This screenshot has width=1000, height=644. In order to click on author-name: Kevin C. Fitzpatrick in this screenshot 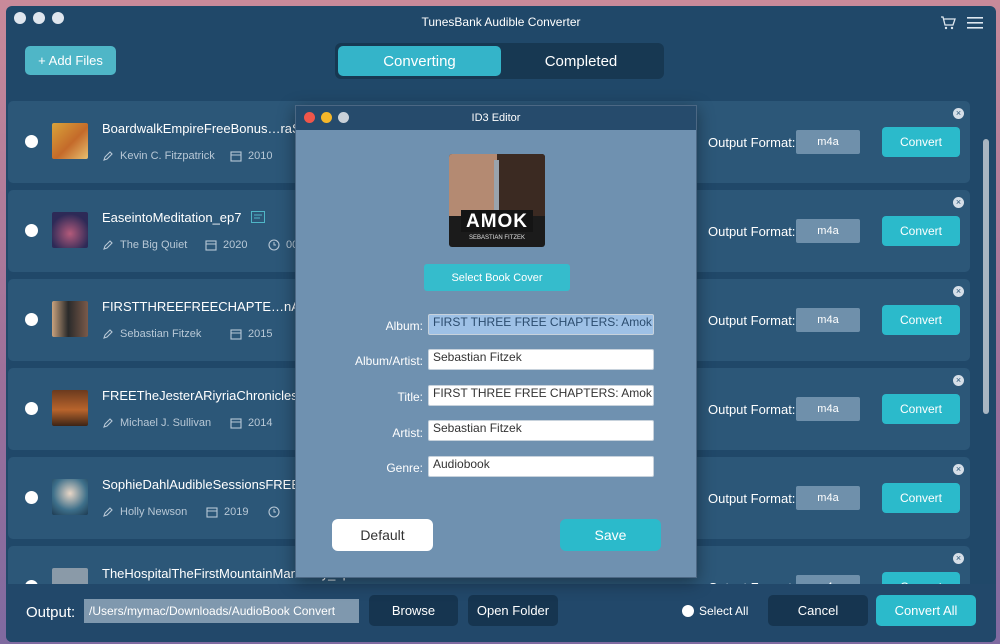, I will do `click(167, 156)`.